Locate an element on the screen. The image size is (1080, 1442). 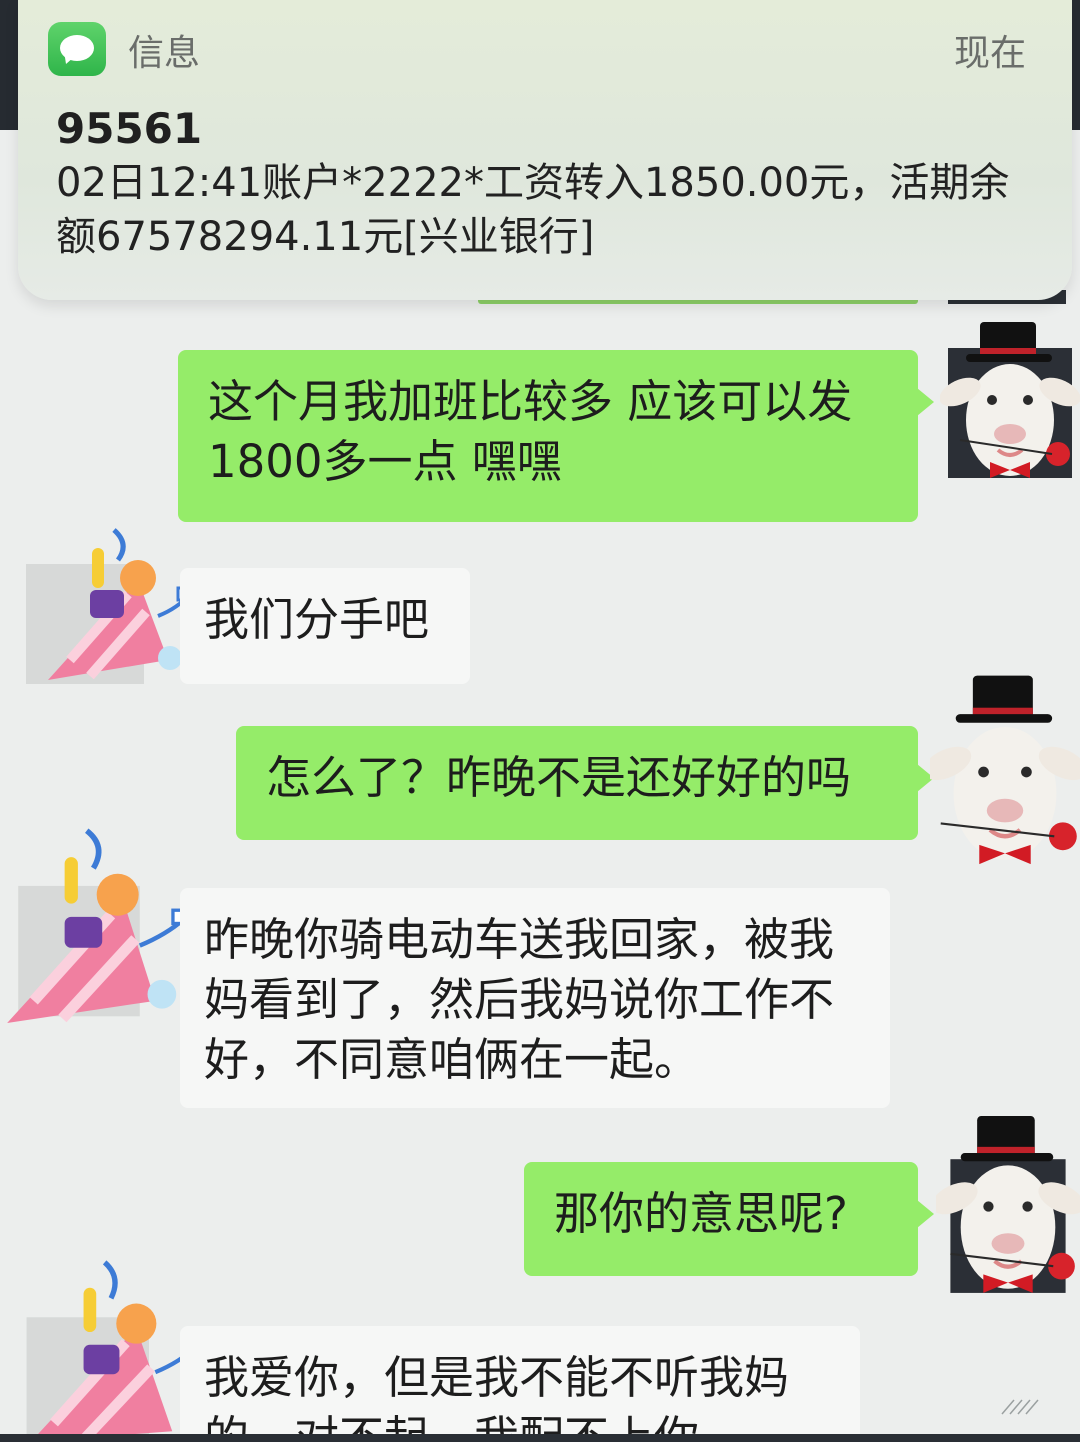
message-bubble-incoming: 我爱你，但是我不能不听我妈的，对不起，我配不上你 is located at coordinates (520, 1384).